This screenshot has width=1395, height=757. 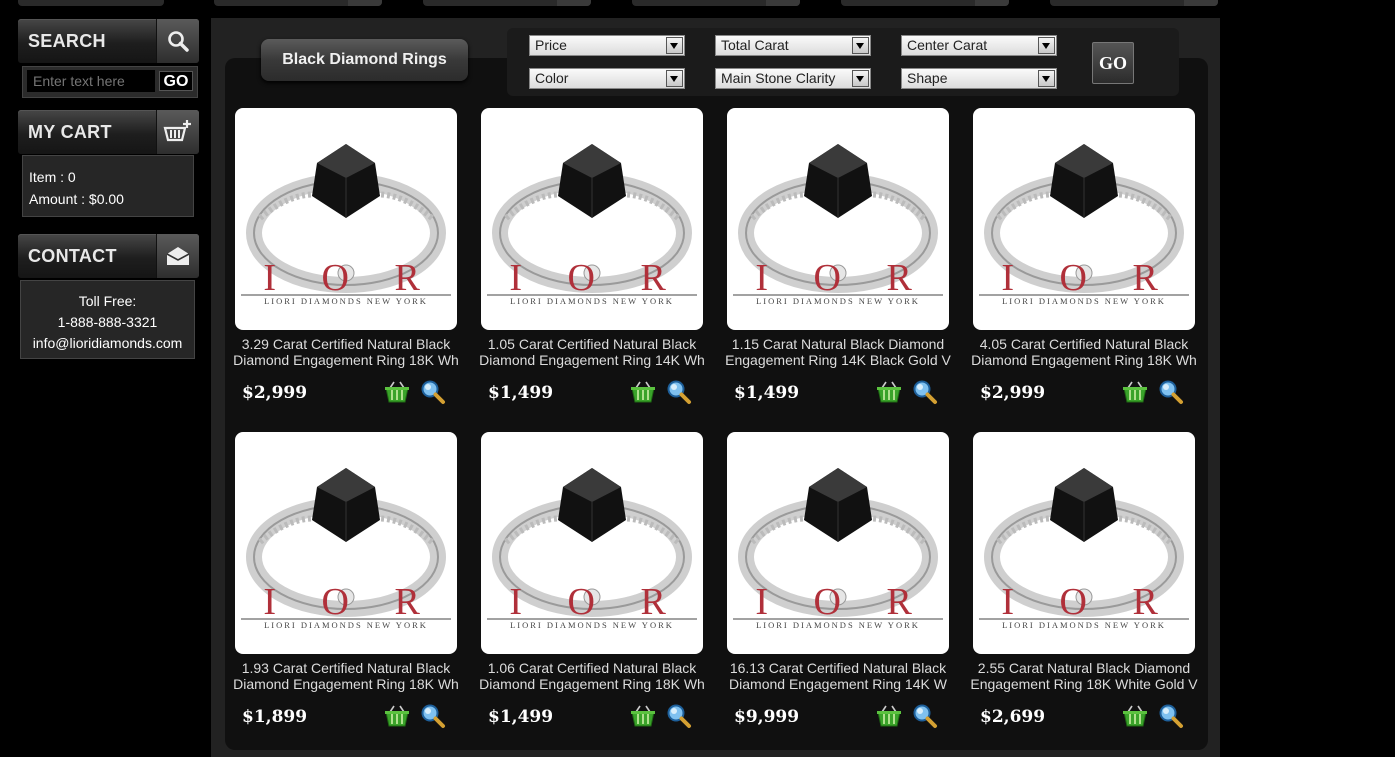 I want to click on cart-summary: Item : 0 Amount : $0.00, so click(x=108, y=186).